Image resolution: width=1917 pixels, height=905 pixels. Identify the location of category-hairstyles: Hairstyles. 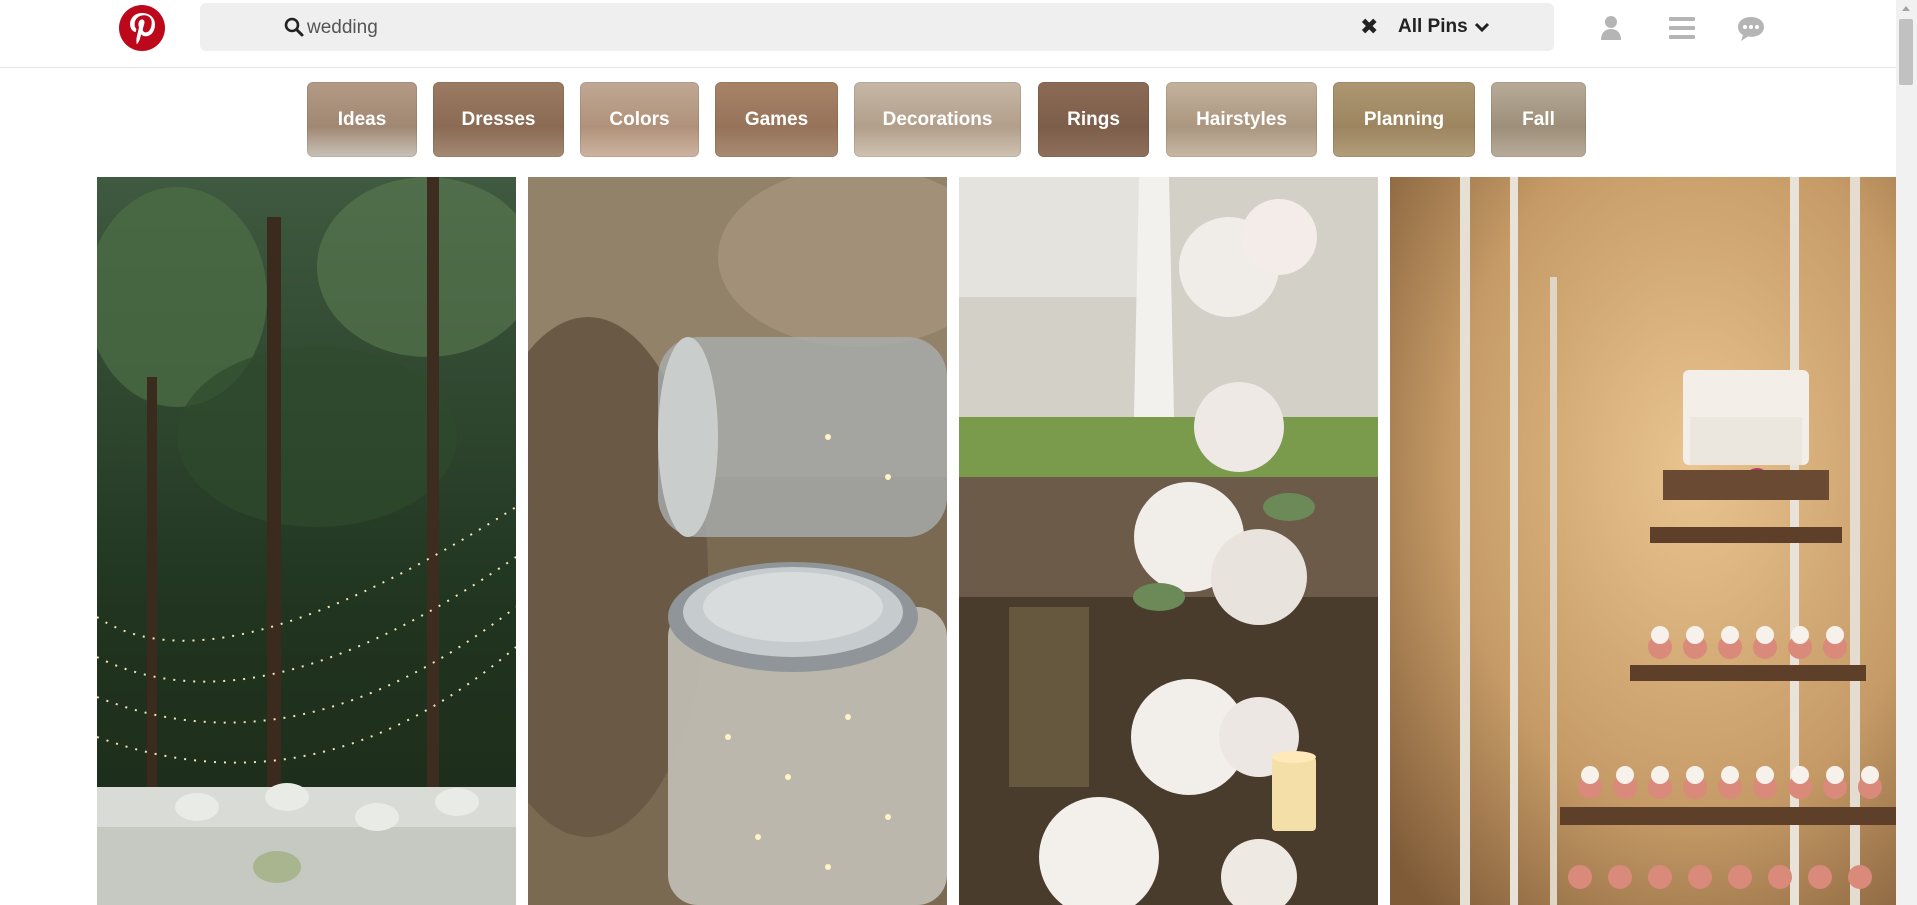
(1241, 119).